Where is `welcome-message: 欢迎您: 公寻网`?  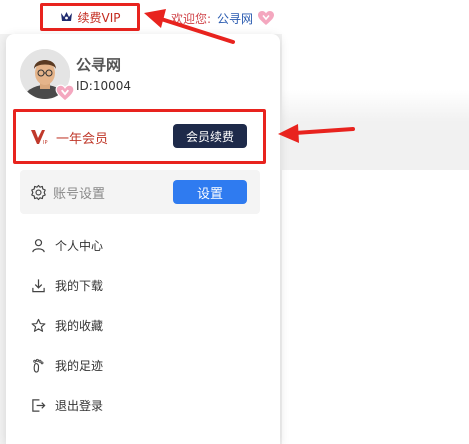
welcome-message: 欢迎您: 公寻网 is located at coordinates (223, 18).